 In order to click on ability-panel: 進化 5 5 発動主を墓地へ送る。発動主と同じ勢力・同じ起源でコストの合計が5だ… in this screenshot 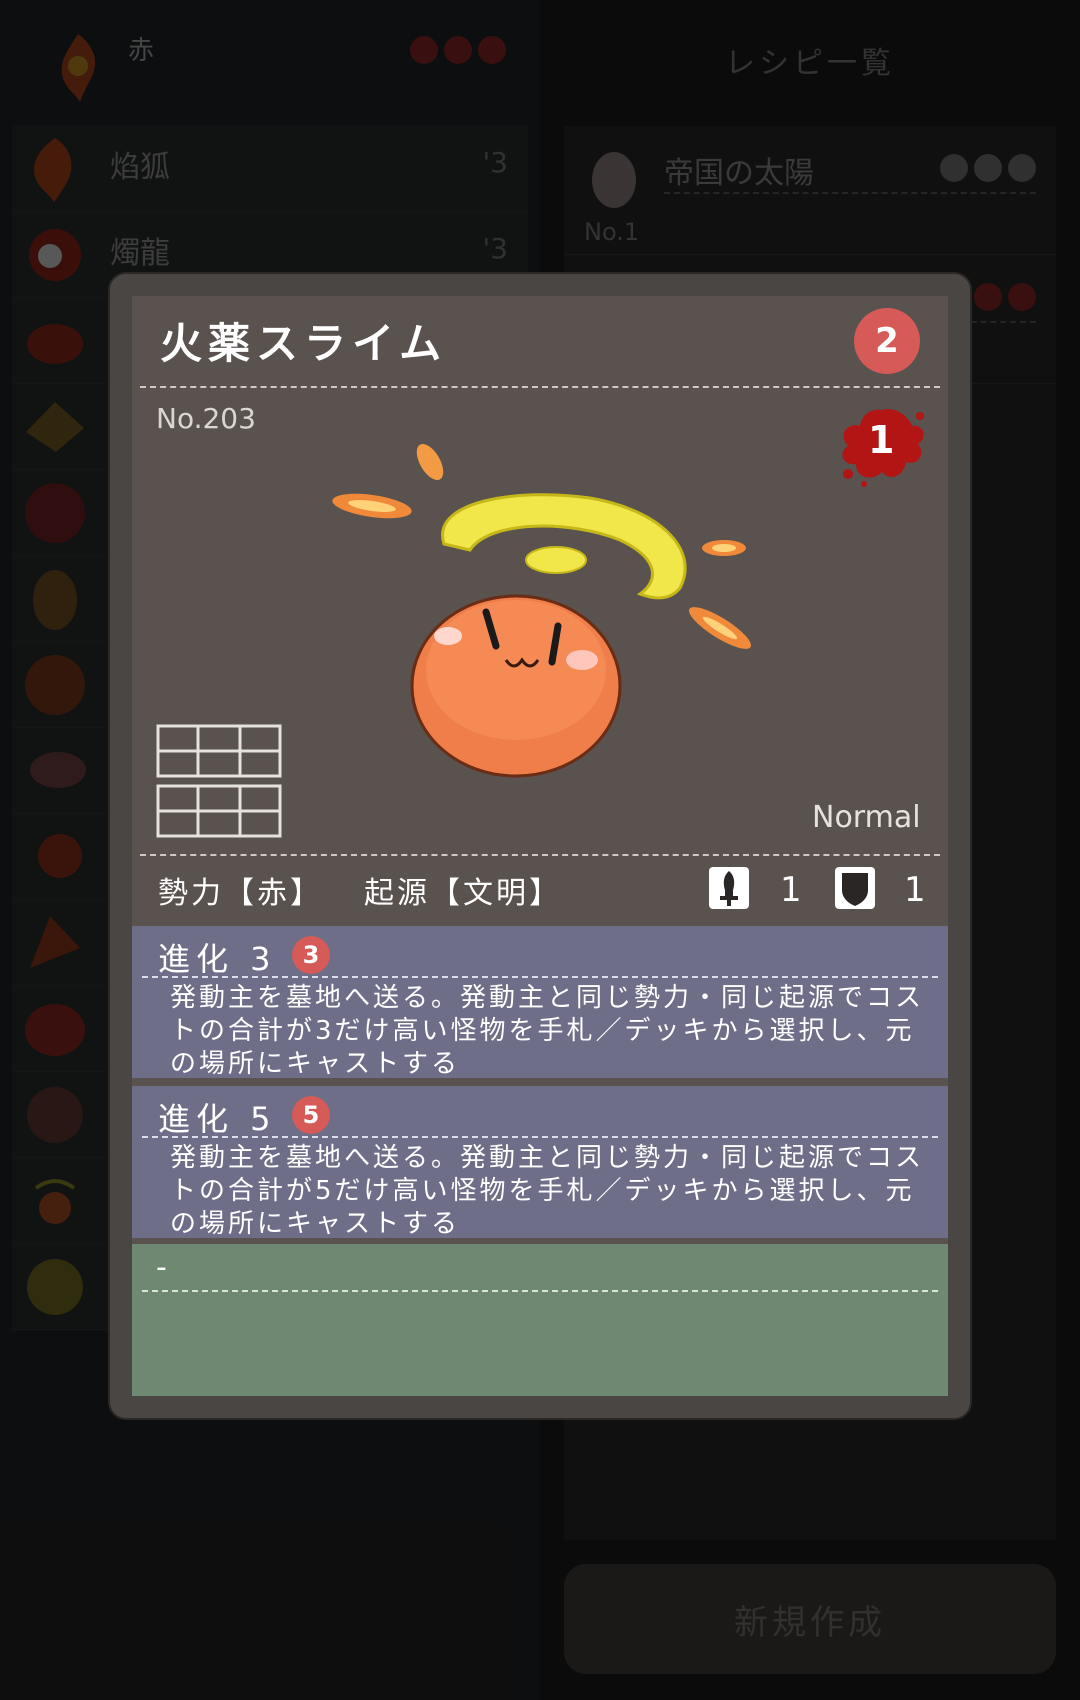, I will do `click(540, 1162)`.